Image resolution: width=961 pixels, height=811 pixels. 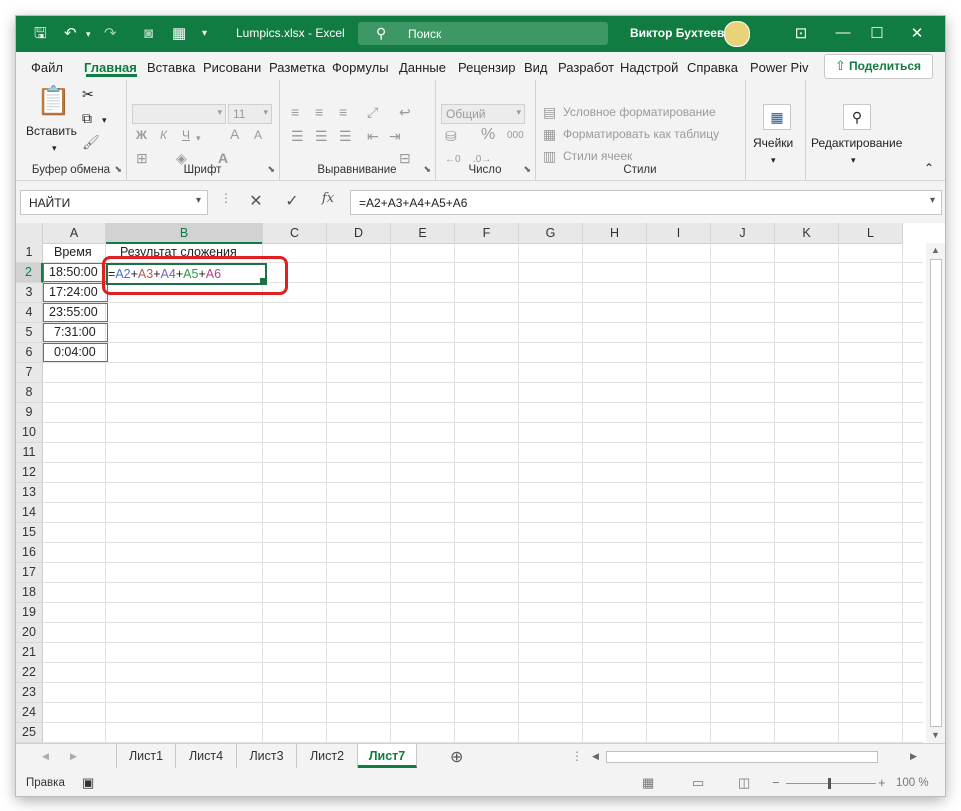 I want to click on maximize-icon: ☐, so click(x=877, y=33).